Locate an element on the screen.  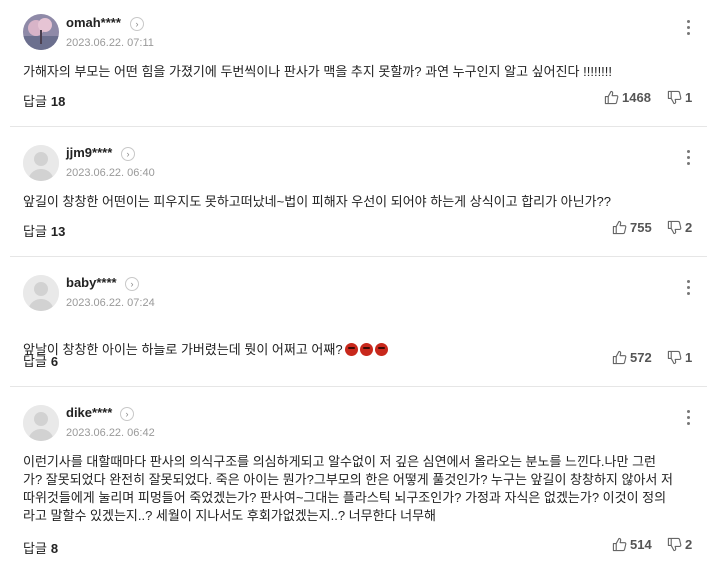
nickname: jjm9**** is located at coordinates (89, 152).